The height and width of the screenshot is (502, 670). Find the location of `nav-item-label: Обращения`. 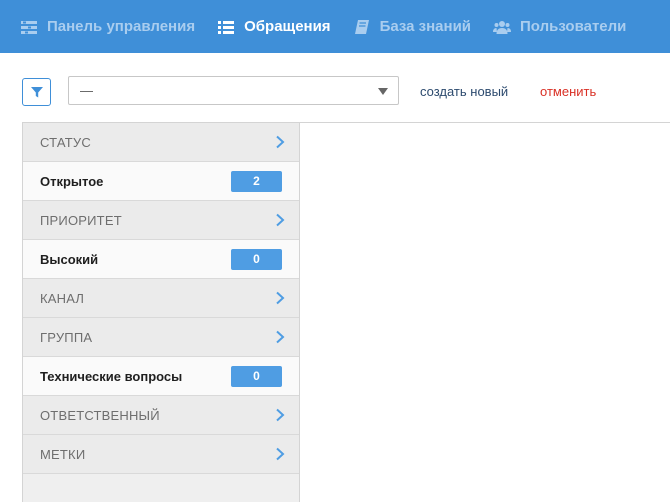

nav-item-label: Обращения is located at coordinates (287, 26).